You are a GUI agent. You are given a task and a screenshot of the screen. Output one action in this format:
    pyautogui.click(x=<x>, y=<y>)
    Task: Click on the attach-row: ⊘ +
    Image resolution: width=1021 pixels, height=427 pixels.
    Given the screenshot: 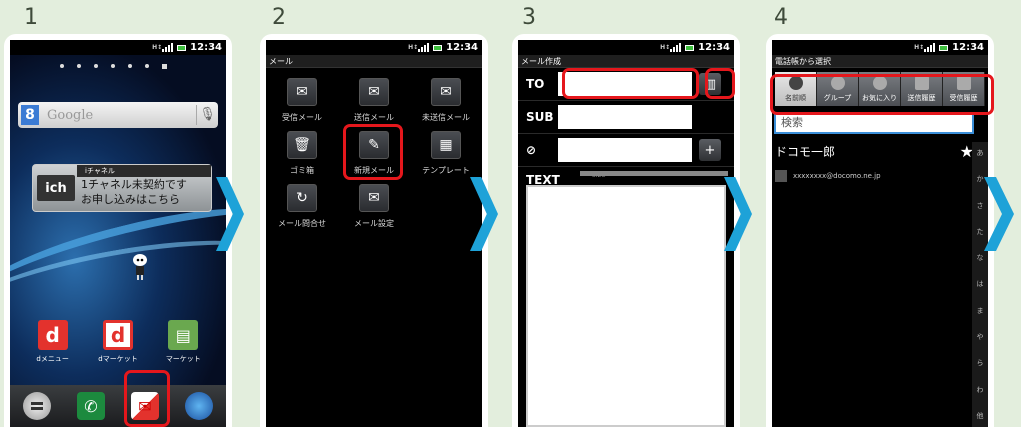 What is the action you would take?
    pyautogui.click(x=626, y=150)
    